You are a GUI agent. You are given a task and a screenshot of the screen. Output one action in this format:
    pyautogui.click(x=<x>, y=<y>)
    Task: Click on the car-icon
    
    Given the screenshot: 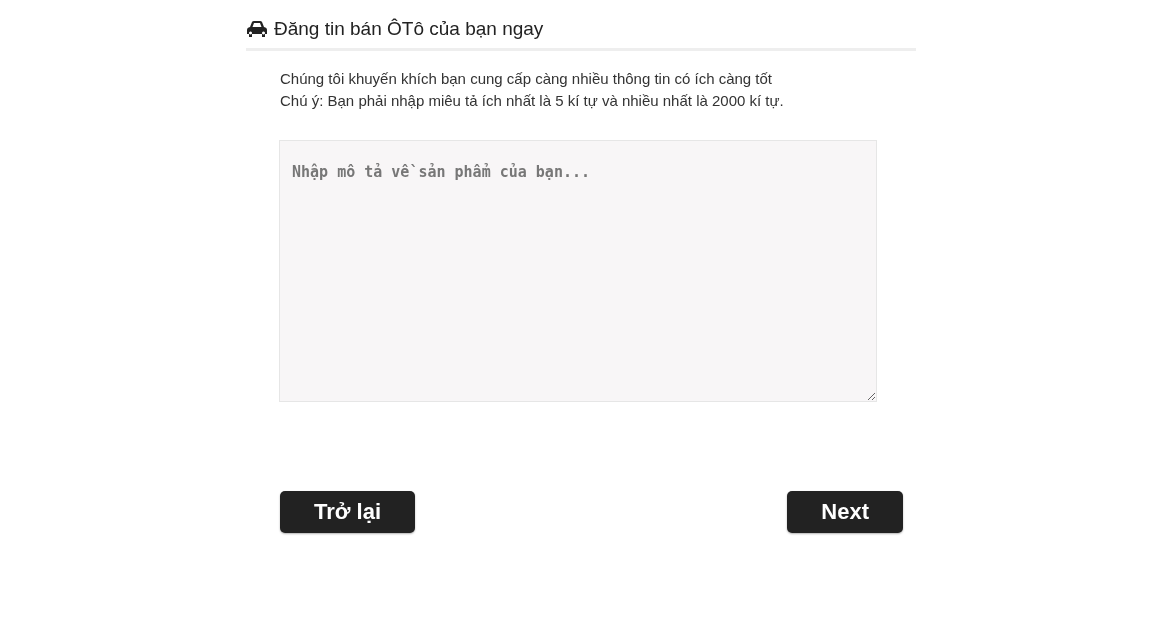 What is the action you would take?
    pyautogui.click(x=257, y=29)
    